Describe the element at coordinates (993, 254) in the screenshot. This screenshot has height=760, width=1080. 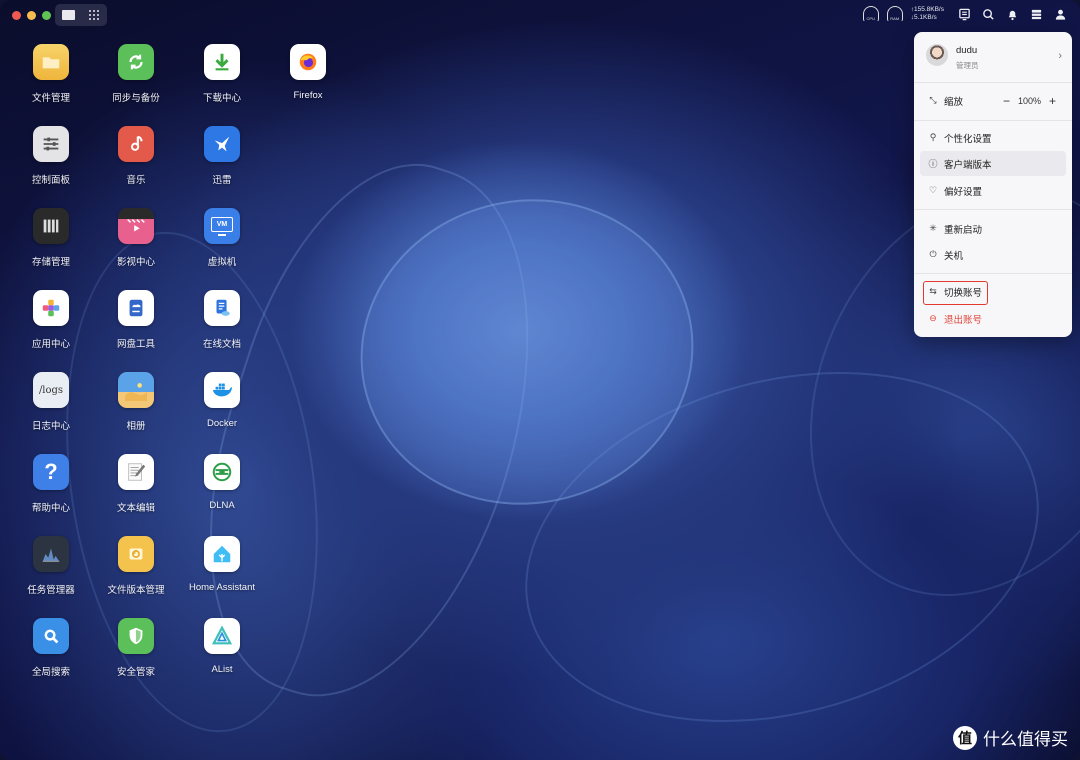
I see `shutdown-menu-item: ⏻ 关机` at that location.